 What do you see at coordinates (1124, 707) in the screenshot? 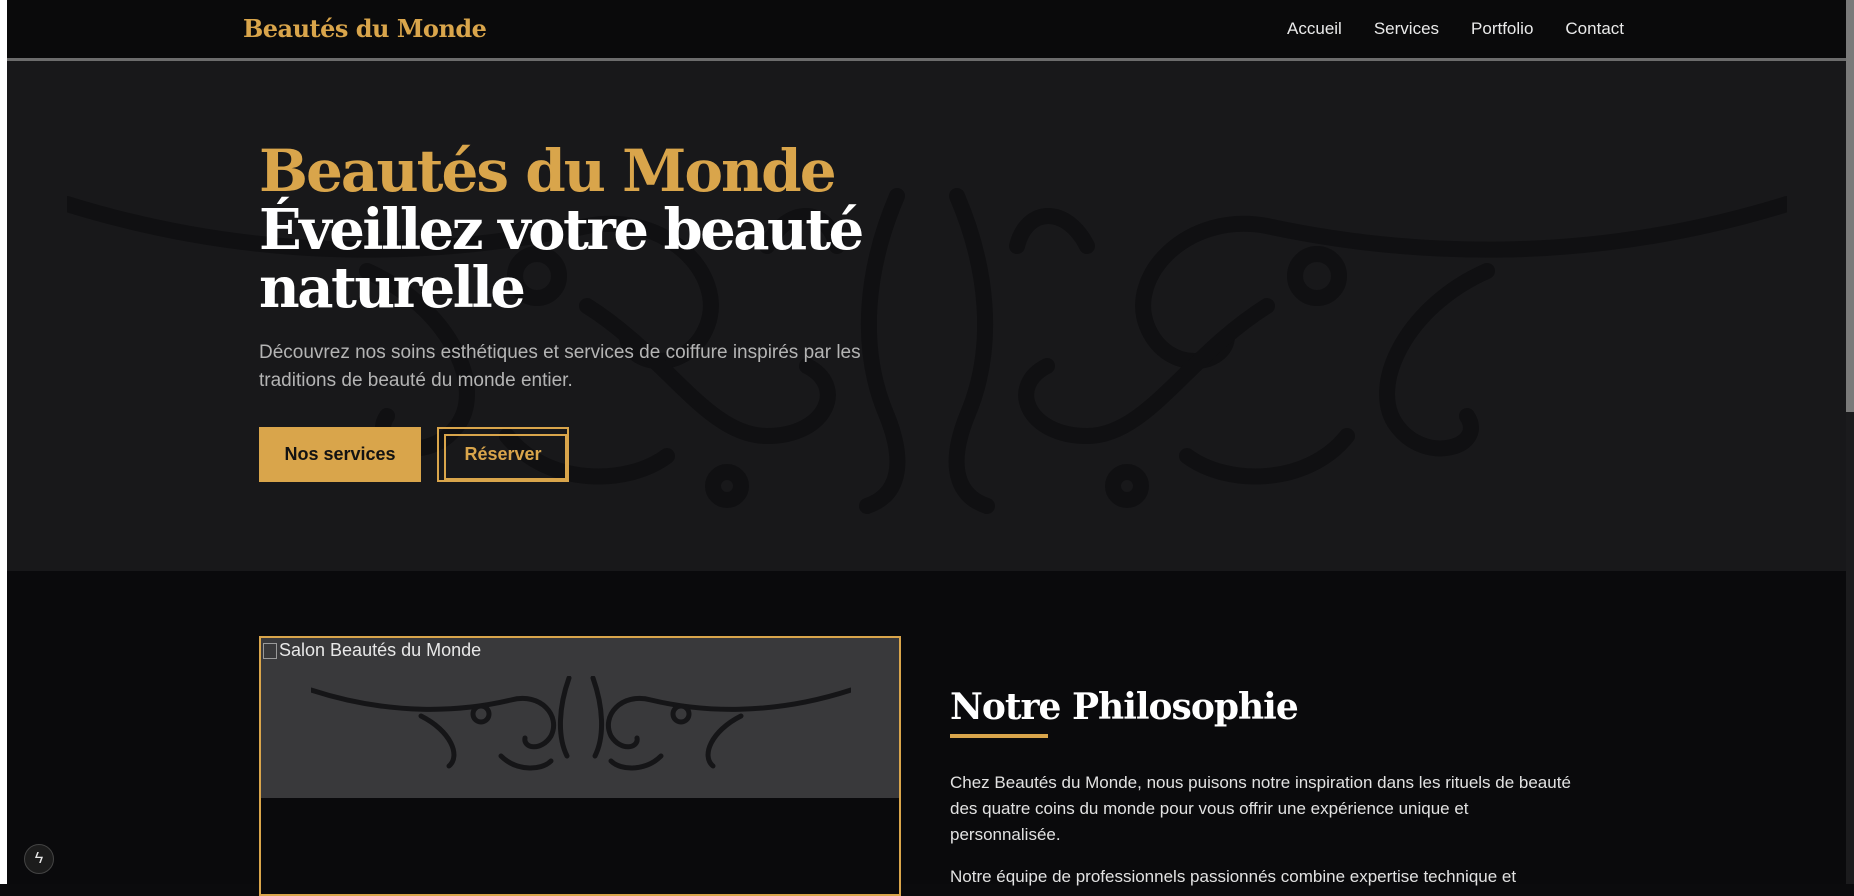
I see `philosophy-title: Notre Philosophie` at bounding box center [1124, 707].